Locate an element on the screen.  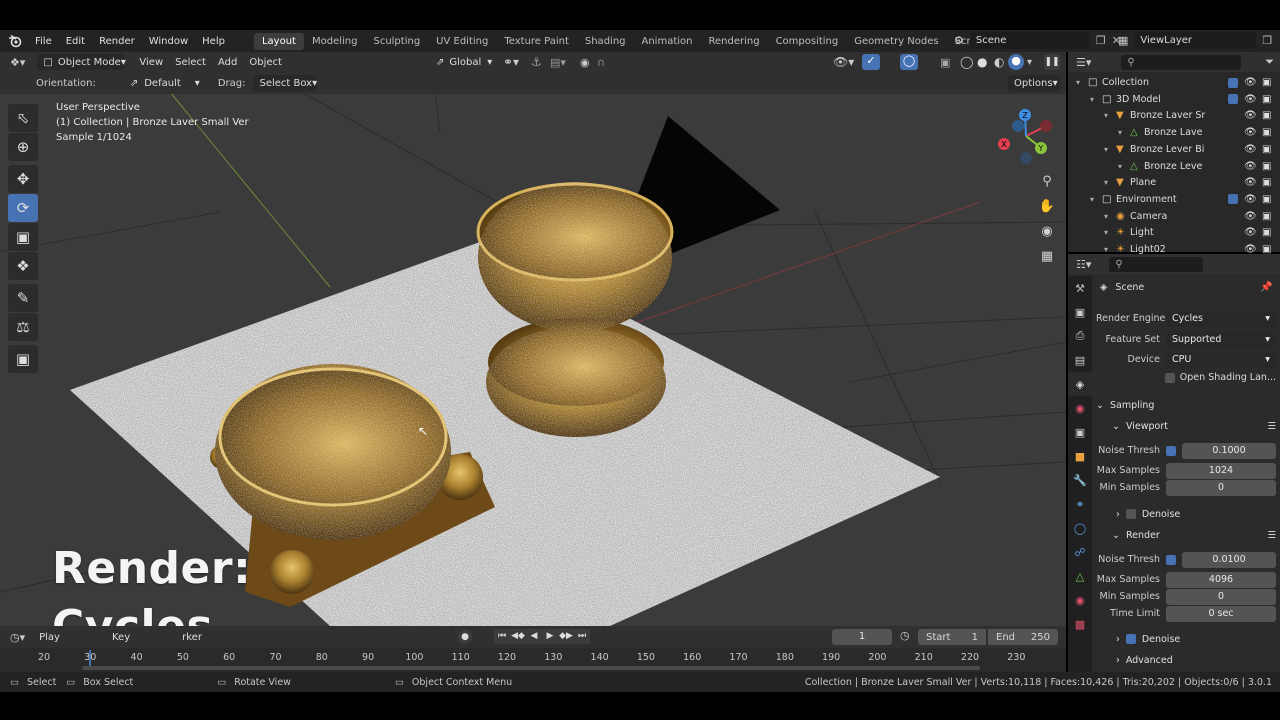
outliner-editor-icon: ☰▾ is located at coordinates (1083, 62).